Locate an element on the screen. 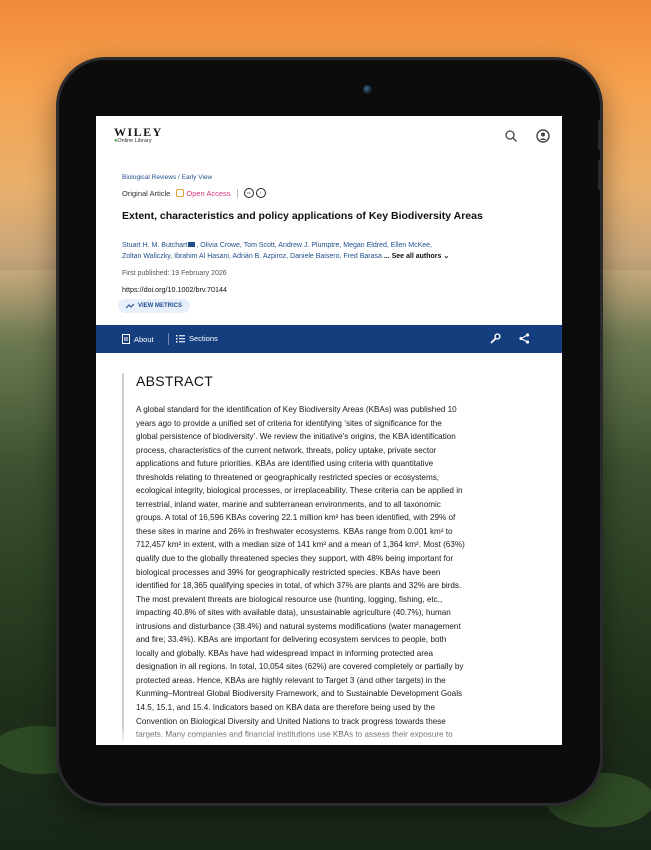 Image resolution: width=651 pixels, height=850 pixels. list-icon is located at coordinates (180, 338).